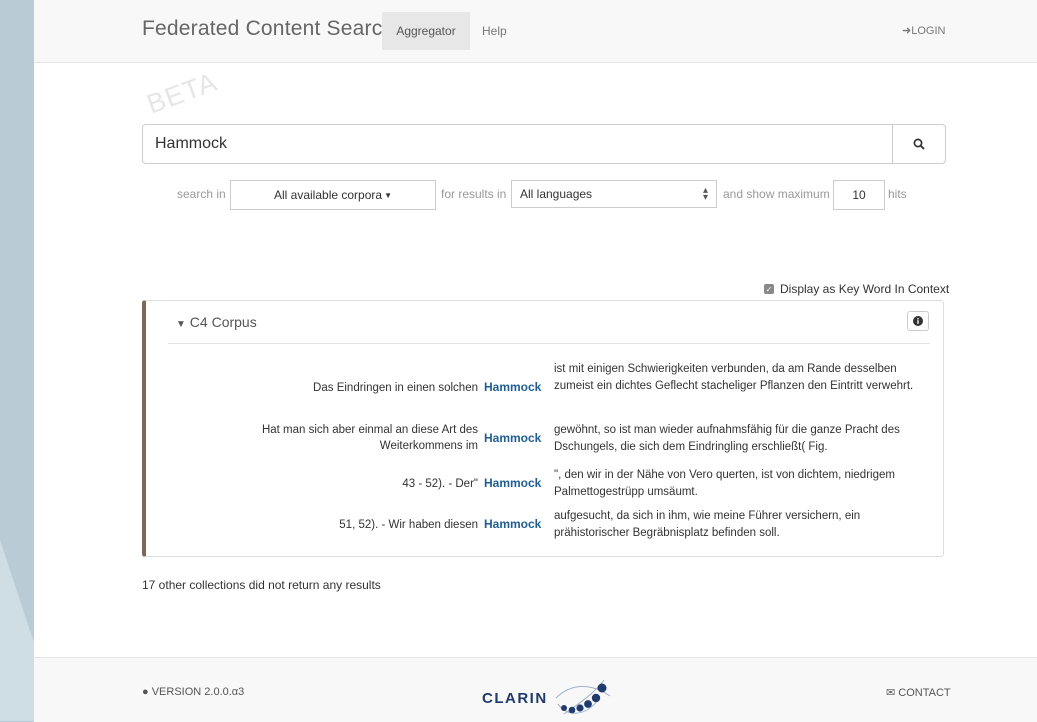  I want to click on info-icon, so click(918, 321).